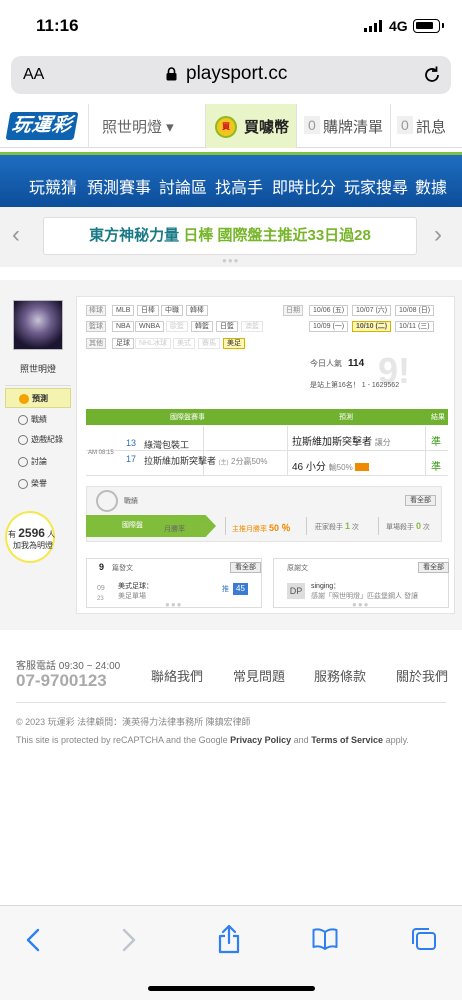 This screenshot has width=462, height=1000. I want to click on filter-tag: NBA, so click(123, 326).